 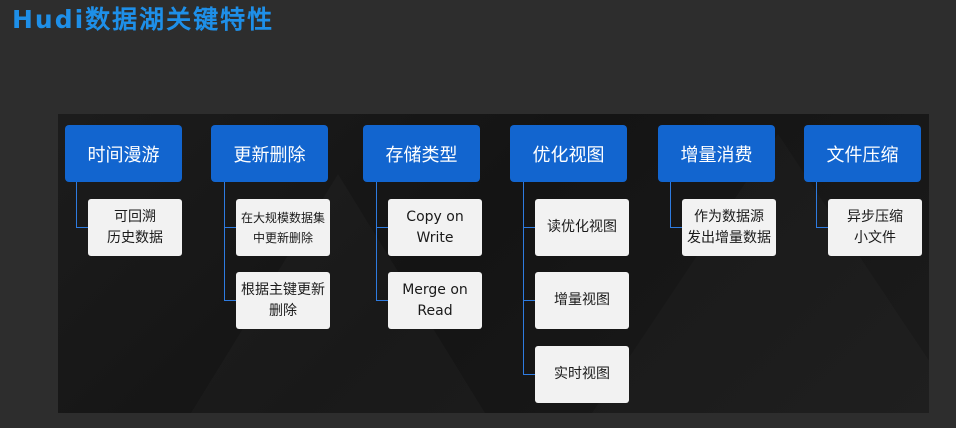 What do you see at coordinates (421, 153) in the screenshot?
I see `header-storage-type: 存储类型` at bounding box center [421, 153].